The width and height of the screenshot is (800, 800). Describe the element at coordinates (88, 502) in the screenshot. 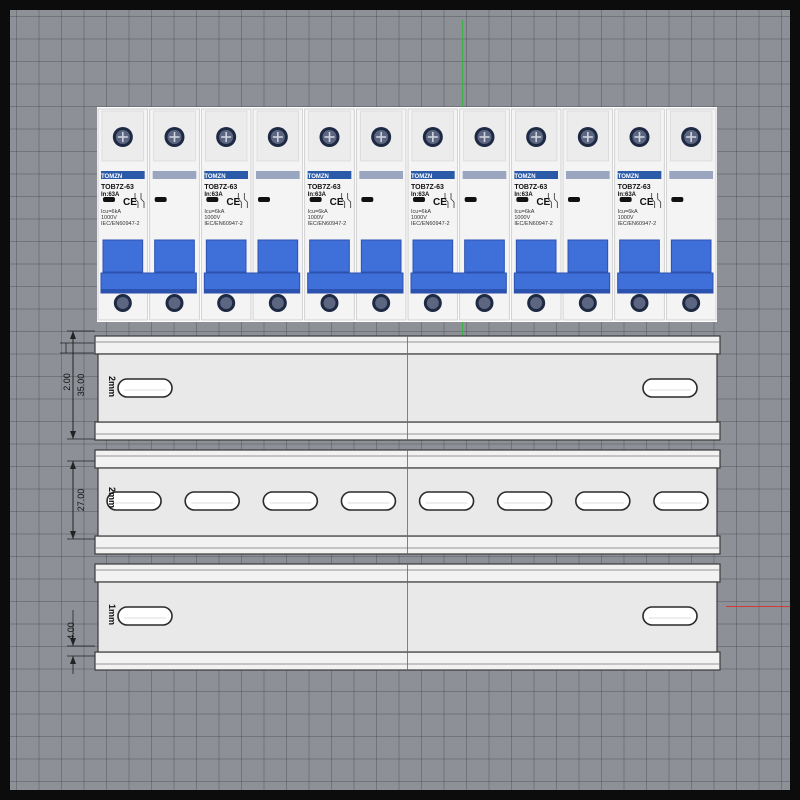

I see `dimension-annotations: 35.00 2.00 2mm 27.00 2mm 4.00 1mm` at that location.